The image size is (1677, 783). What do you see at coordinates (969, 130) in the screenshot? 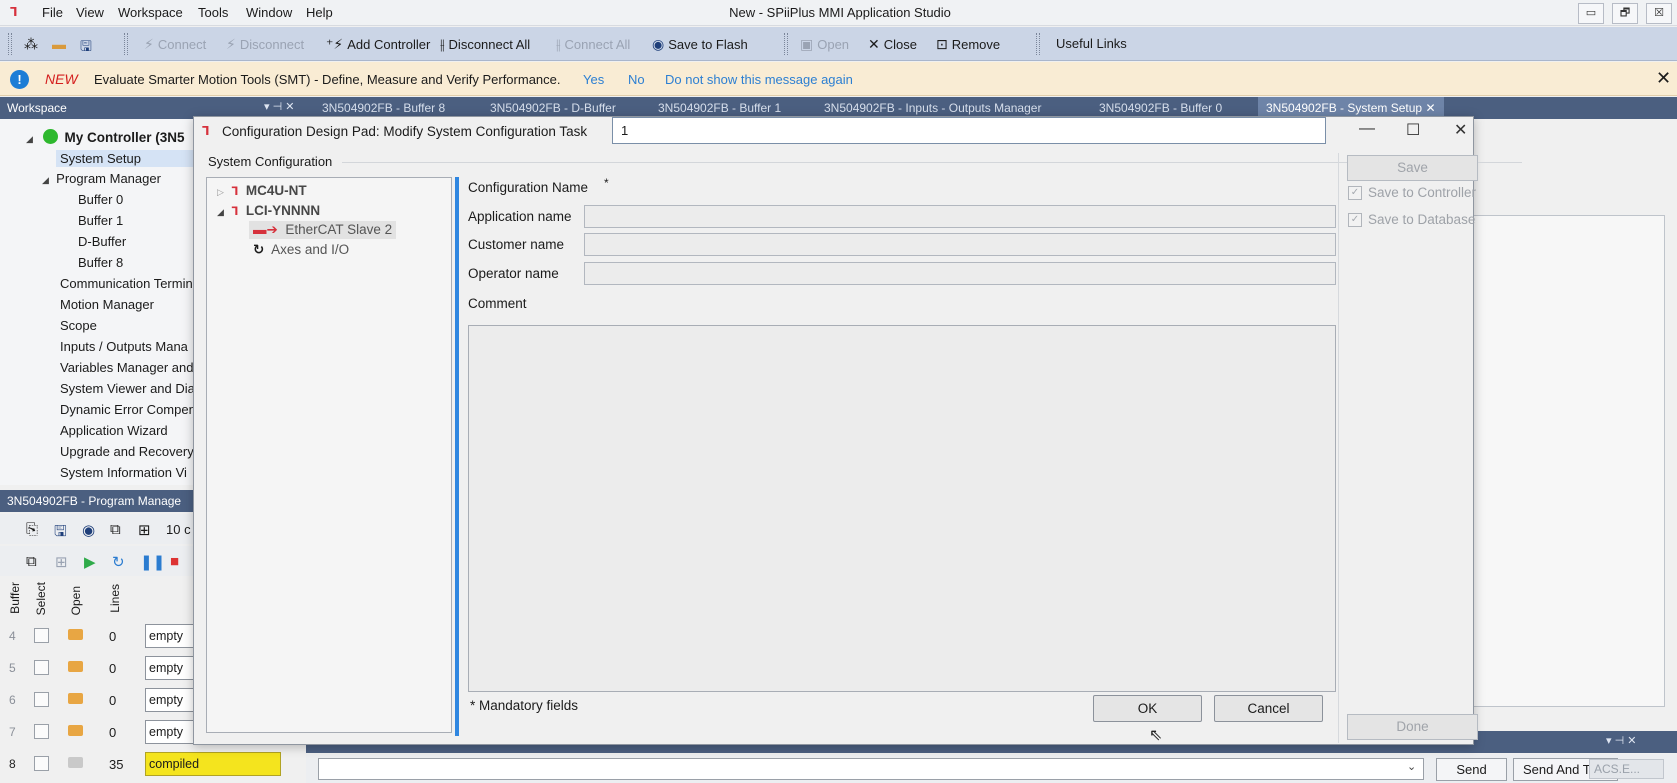
I see `config-name-input: 1` at bounding box center [969, 130].